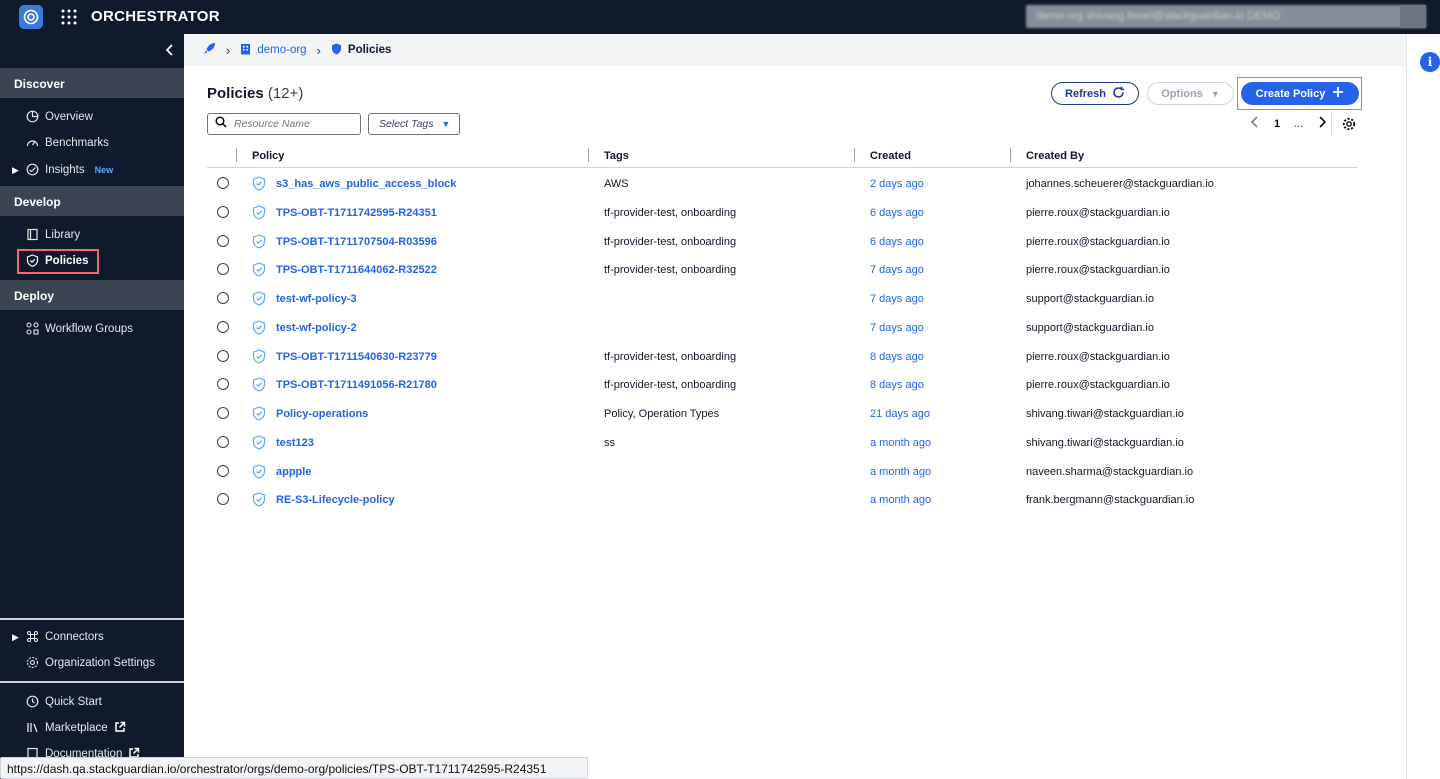 The image size is (1440, 779). Describe the element at coordinates (406, 124) in the screenshot. I see `select-tags-label: Select Tags` at that location.